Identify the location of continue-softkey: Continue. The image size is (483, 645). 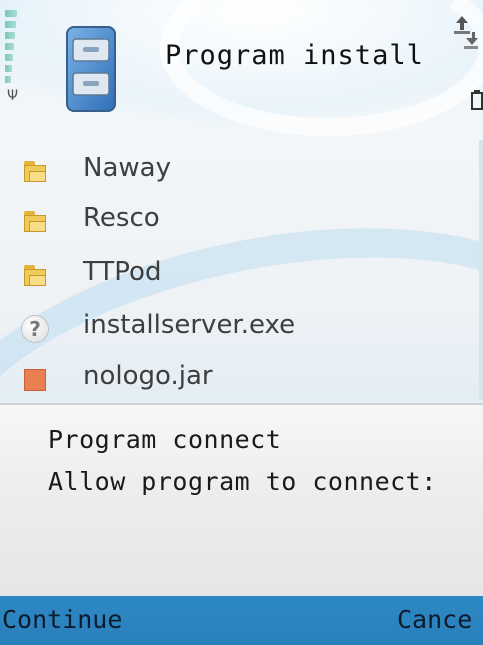
(62, 619).